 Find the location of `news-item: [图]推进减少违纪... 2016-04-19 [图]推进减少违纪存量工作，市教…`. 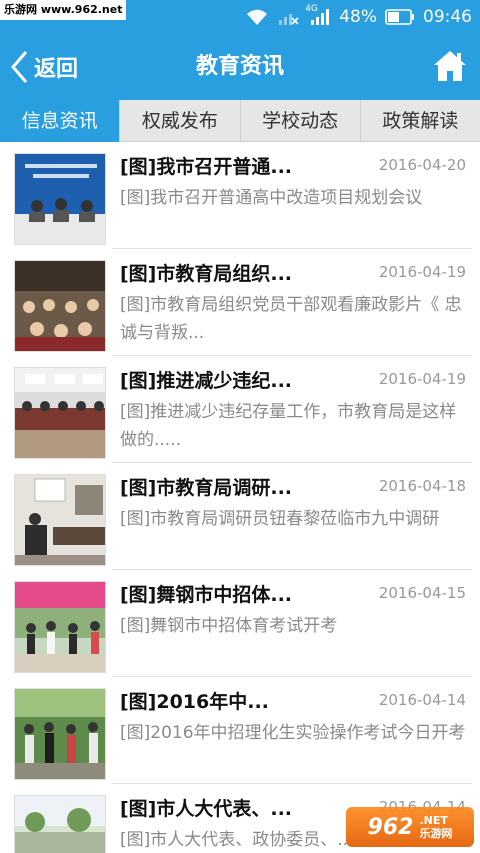

news-item: [图]推进减少违纪... 2016-04-19 [图]推进减少违纪存量工作，市教… is located at coordinates (240, 409).